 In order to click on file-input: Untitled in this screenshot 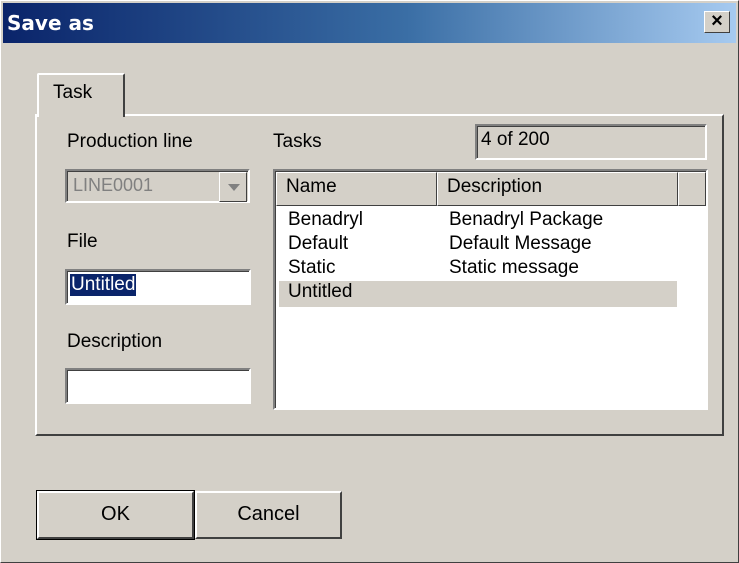, I will do `click(158, 287)`.